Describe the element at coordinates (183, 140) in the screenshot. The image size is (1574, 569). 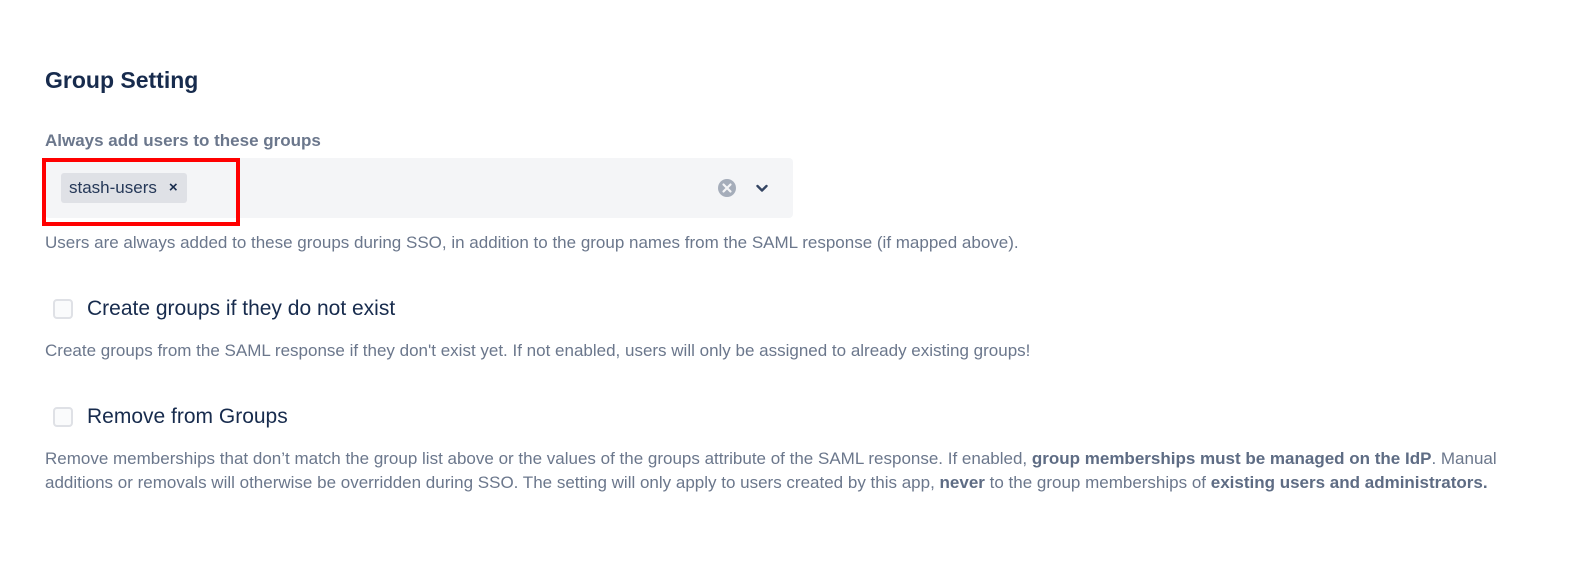
I see `groups-field-label: Always add users to these groups` at that location.